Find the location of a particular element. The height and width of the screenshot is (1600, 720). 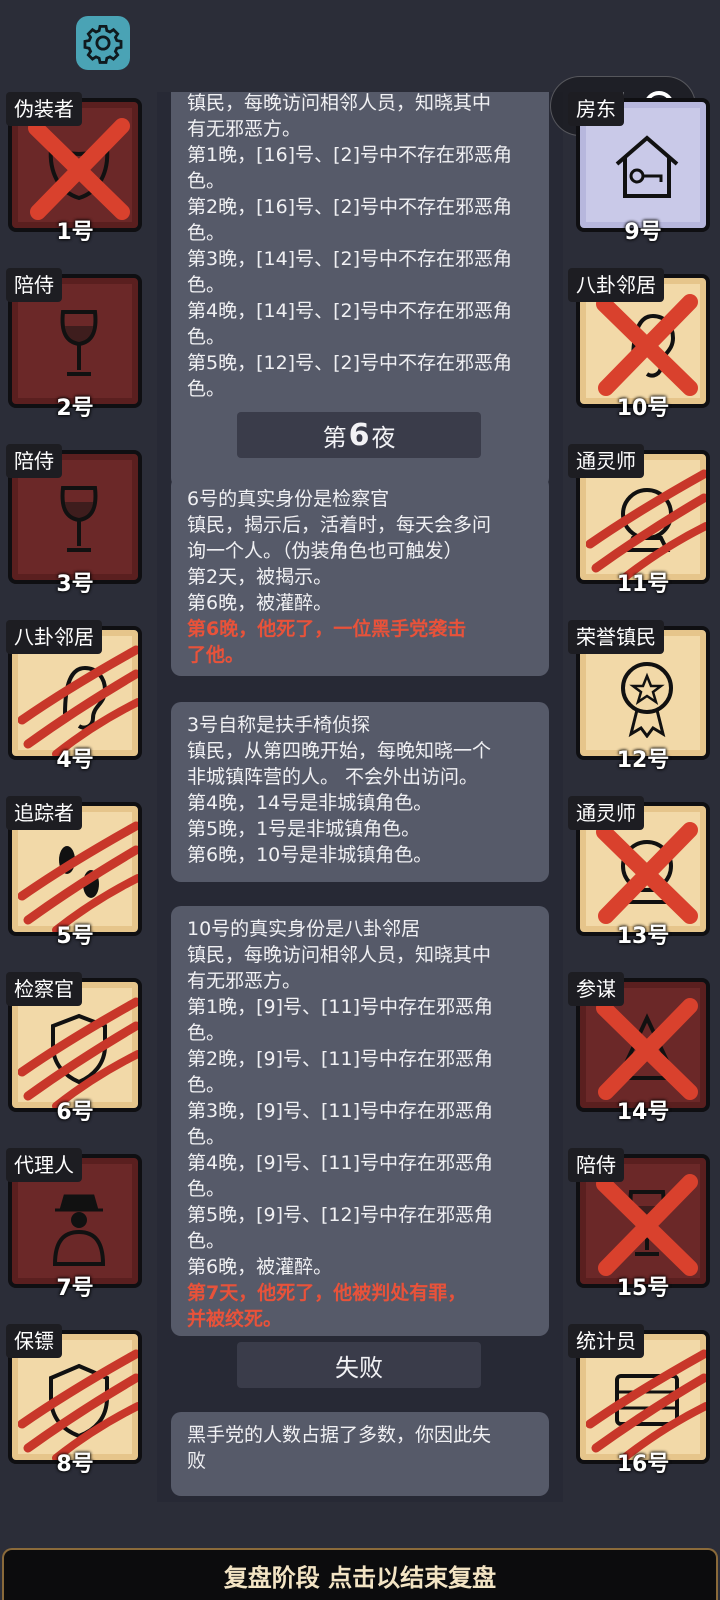

player-tile: 陪侍 2号 is located at coordinates (74, 344).